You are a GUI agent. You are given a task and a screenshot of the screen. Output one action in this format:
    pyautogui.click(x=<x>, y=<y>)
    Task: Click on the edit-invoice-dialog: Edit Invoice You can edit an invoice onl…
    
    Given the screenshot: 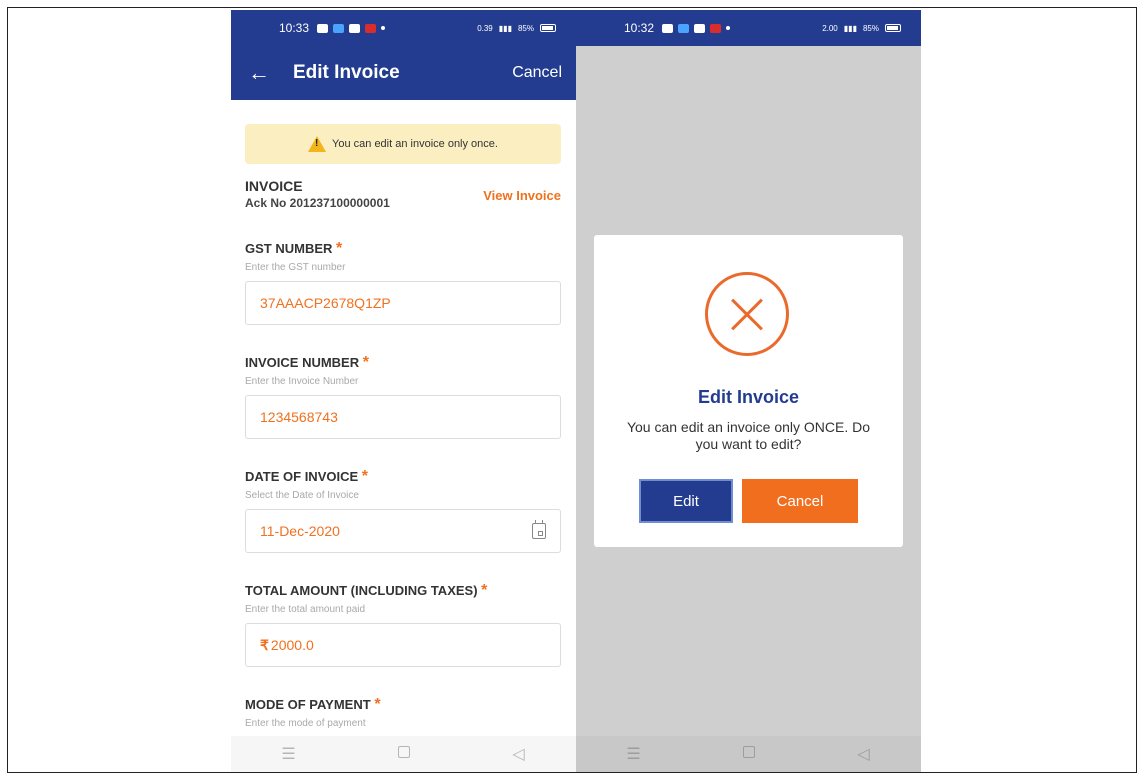 What is the action you would take?
    pyautogui.click(x=748, y=391)
    